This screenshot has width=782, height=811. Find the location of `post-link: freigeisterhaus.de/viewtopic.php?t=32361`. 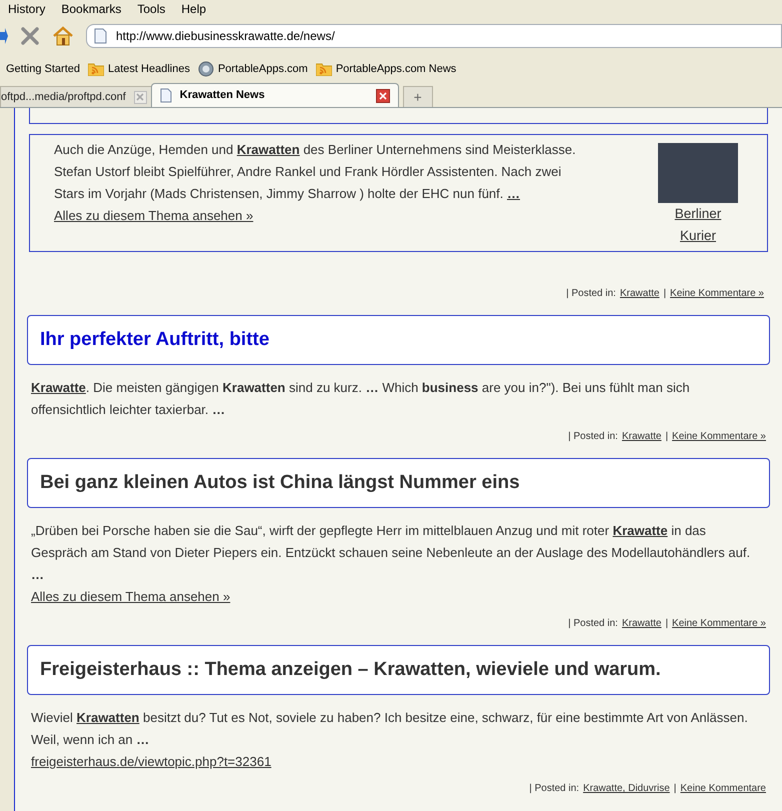

post-link: freigeisterhaus.de/viewtopic.php?t=32361 is located at coordinates (151, 761).